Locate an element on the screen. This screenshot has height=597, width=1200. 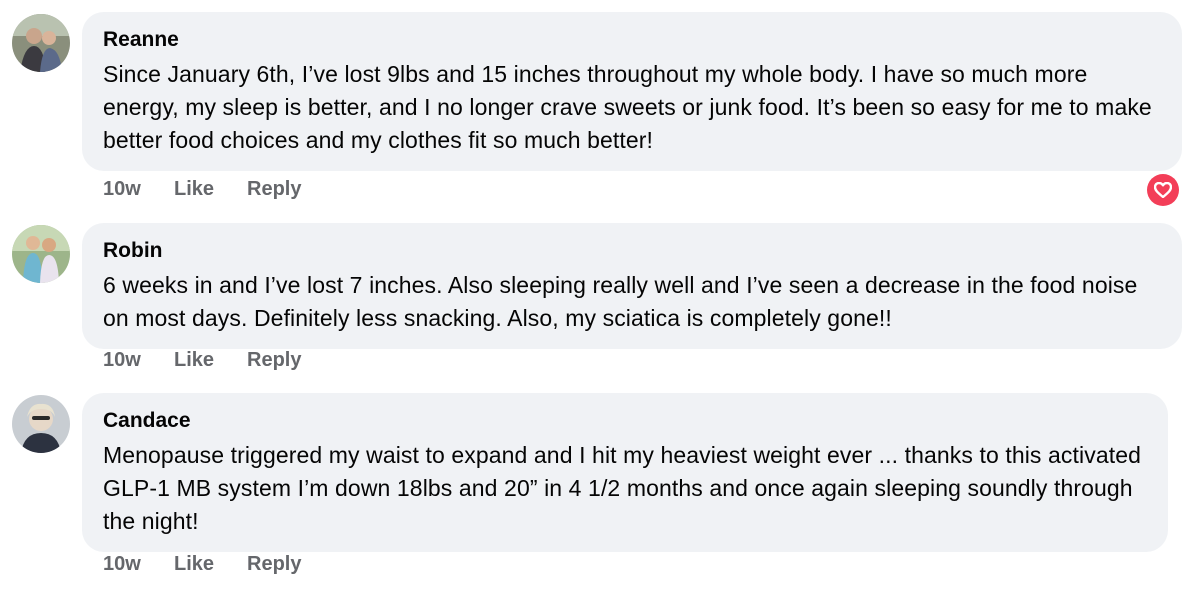
comment-author: Robin is located at coordinates (631, 251).